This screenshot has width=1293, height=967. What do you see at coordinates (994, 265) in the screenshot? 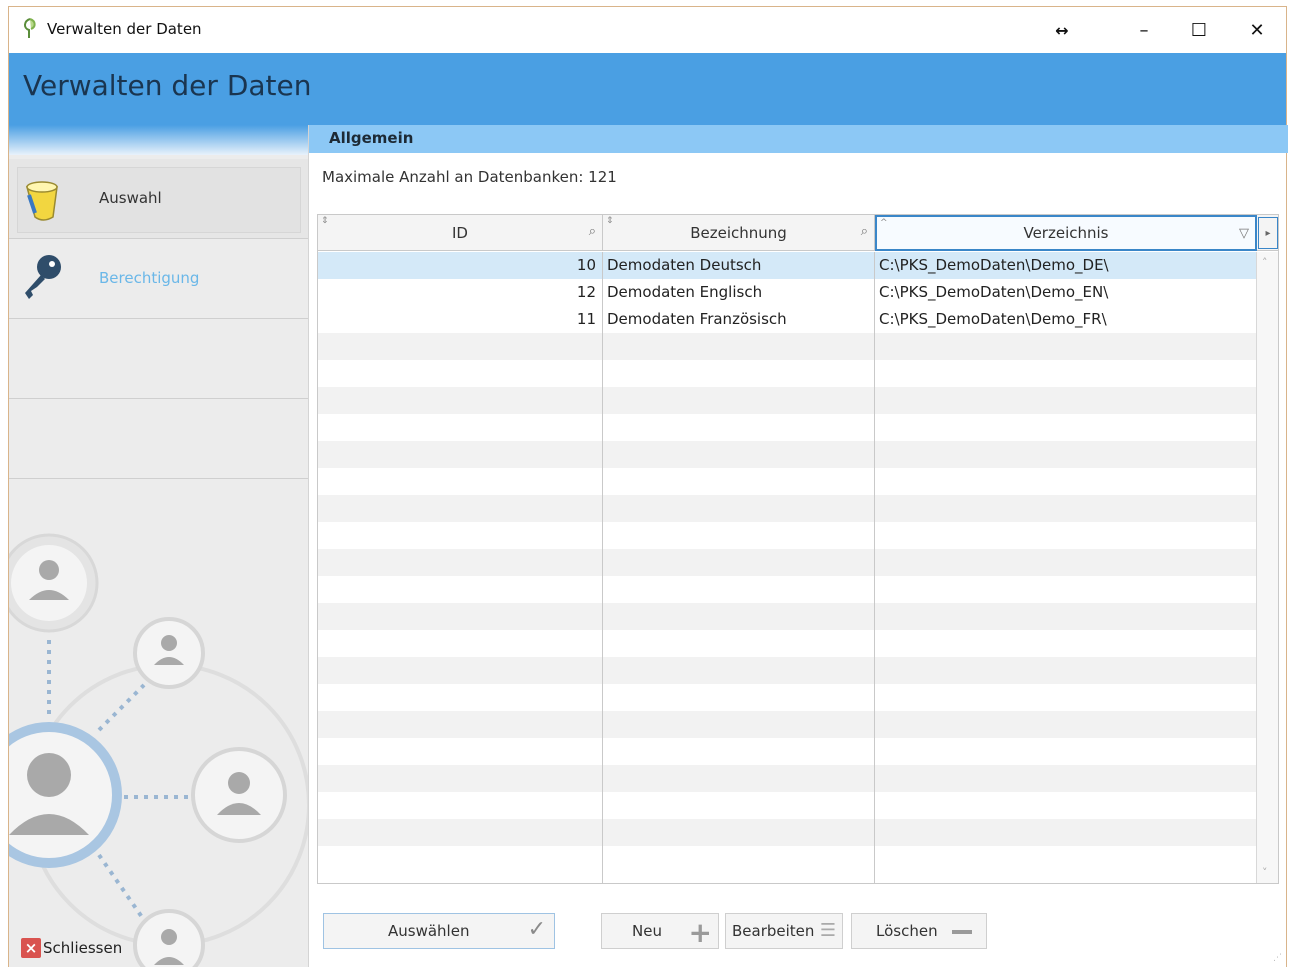
I see `cell-verzeichnis: C:\PKS_DemoDaten\Demo_DE\` at bounding box center [994, 265].